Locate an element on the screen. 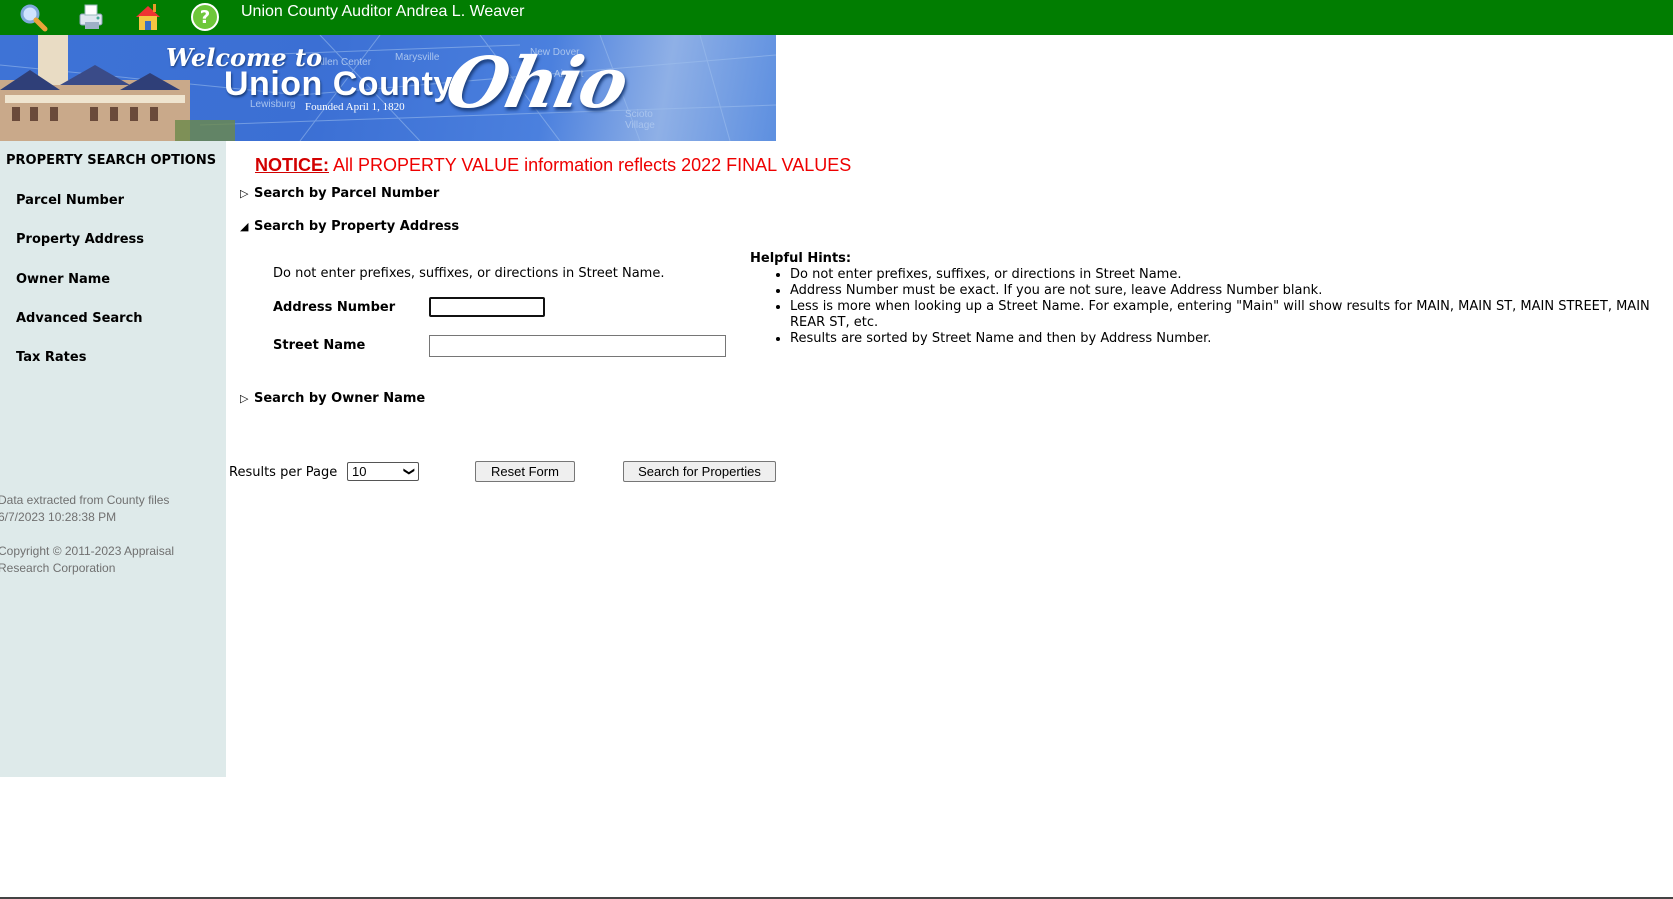 Image resolution: width=1673 pixels, height=899 pixels. section-parcel-number: ▷ Search by Parcel Number is located at coordinates (339, 193).